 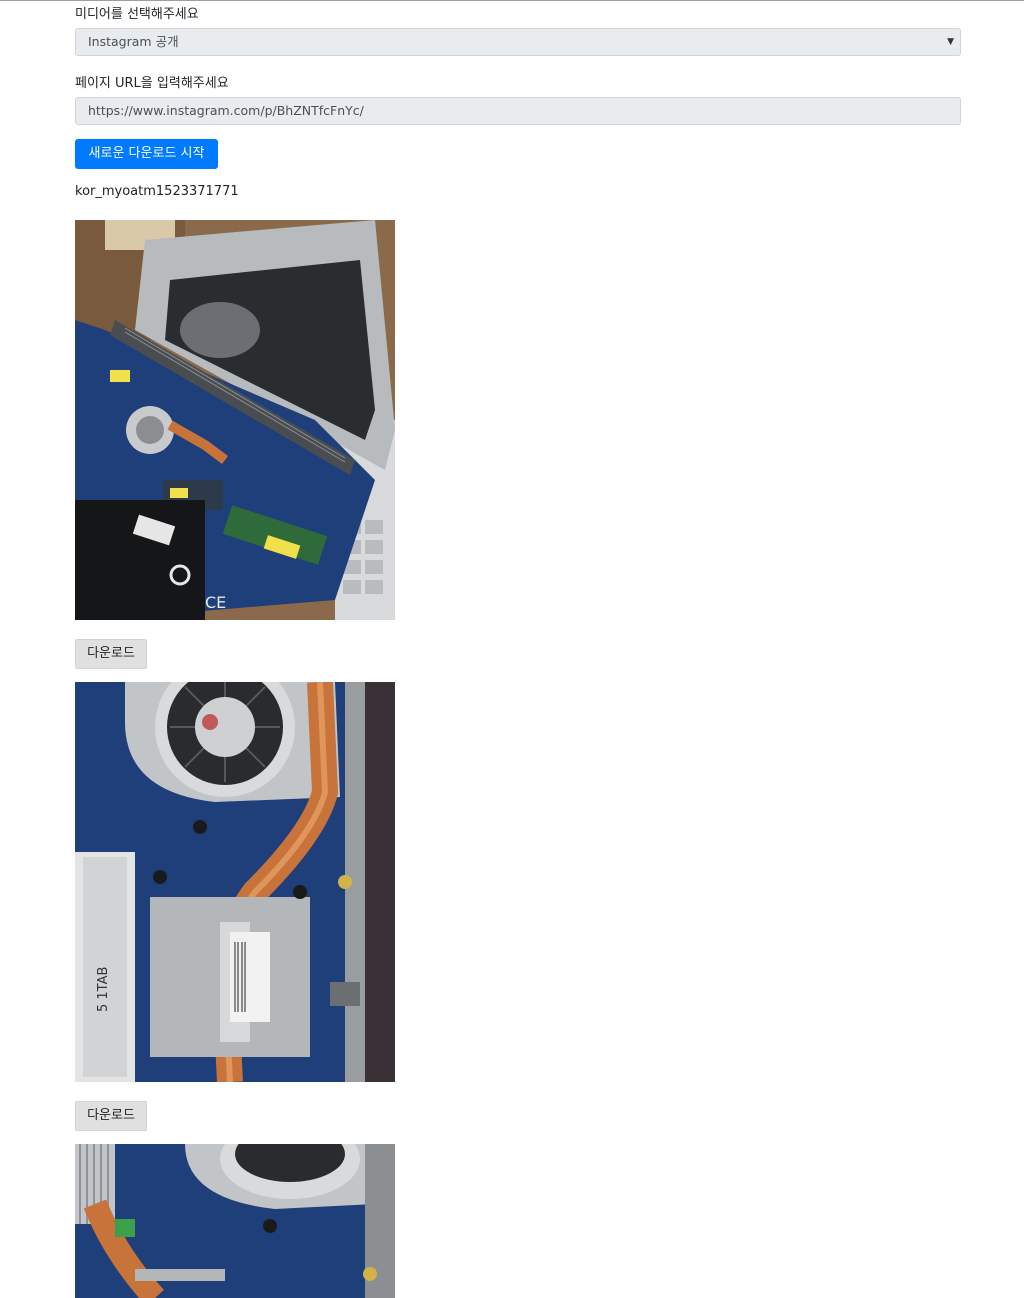 What do you see at coordinates (152, 83) in the screenshot?
I see `url-input-label: 페이지 URL을 입력해주세요` at bounding box center [152, 83].